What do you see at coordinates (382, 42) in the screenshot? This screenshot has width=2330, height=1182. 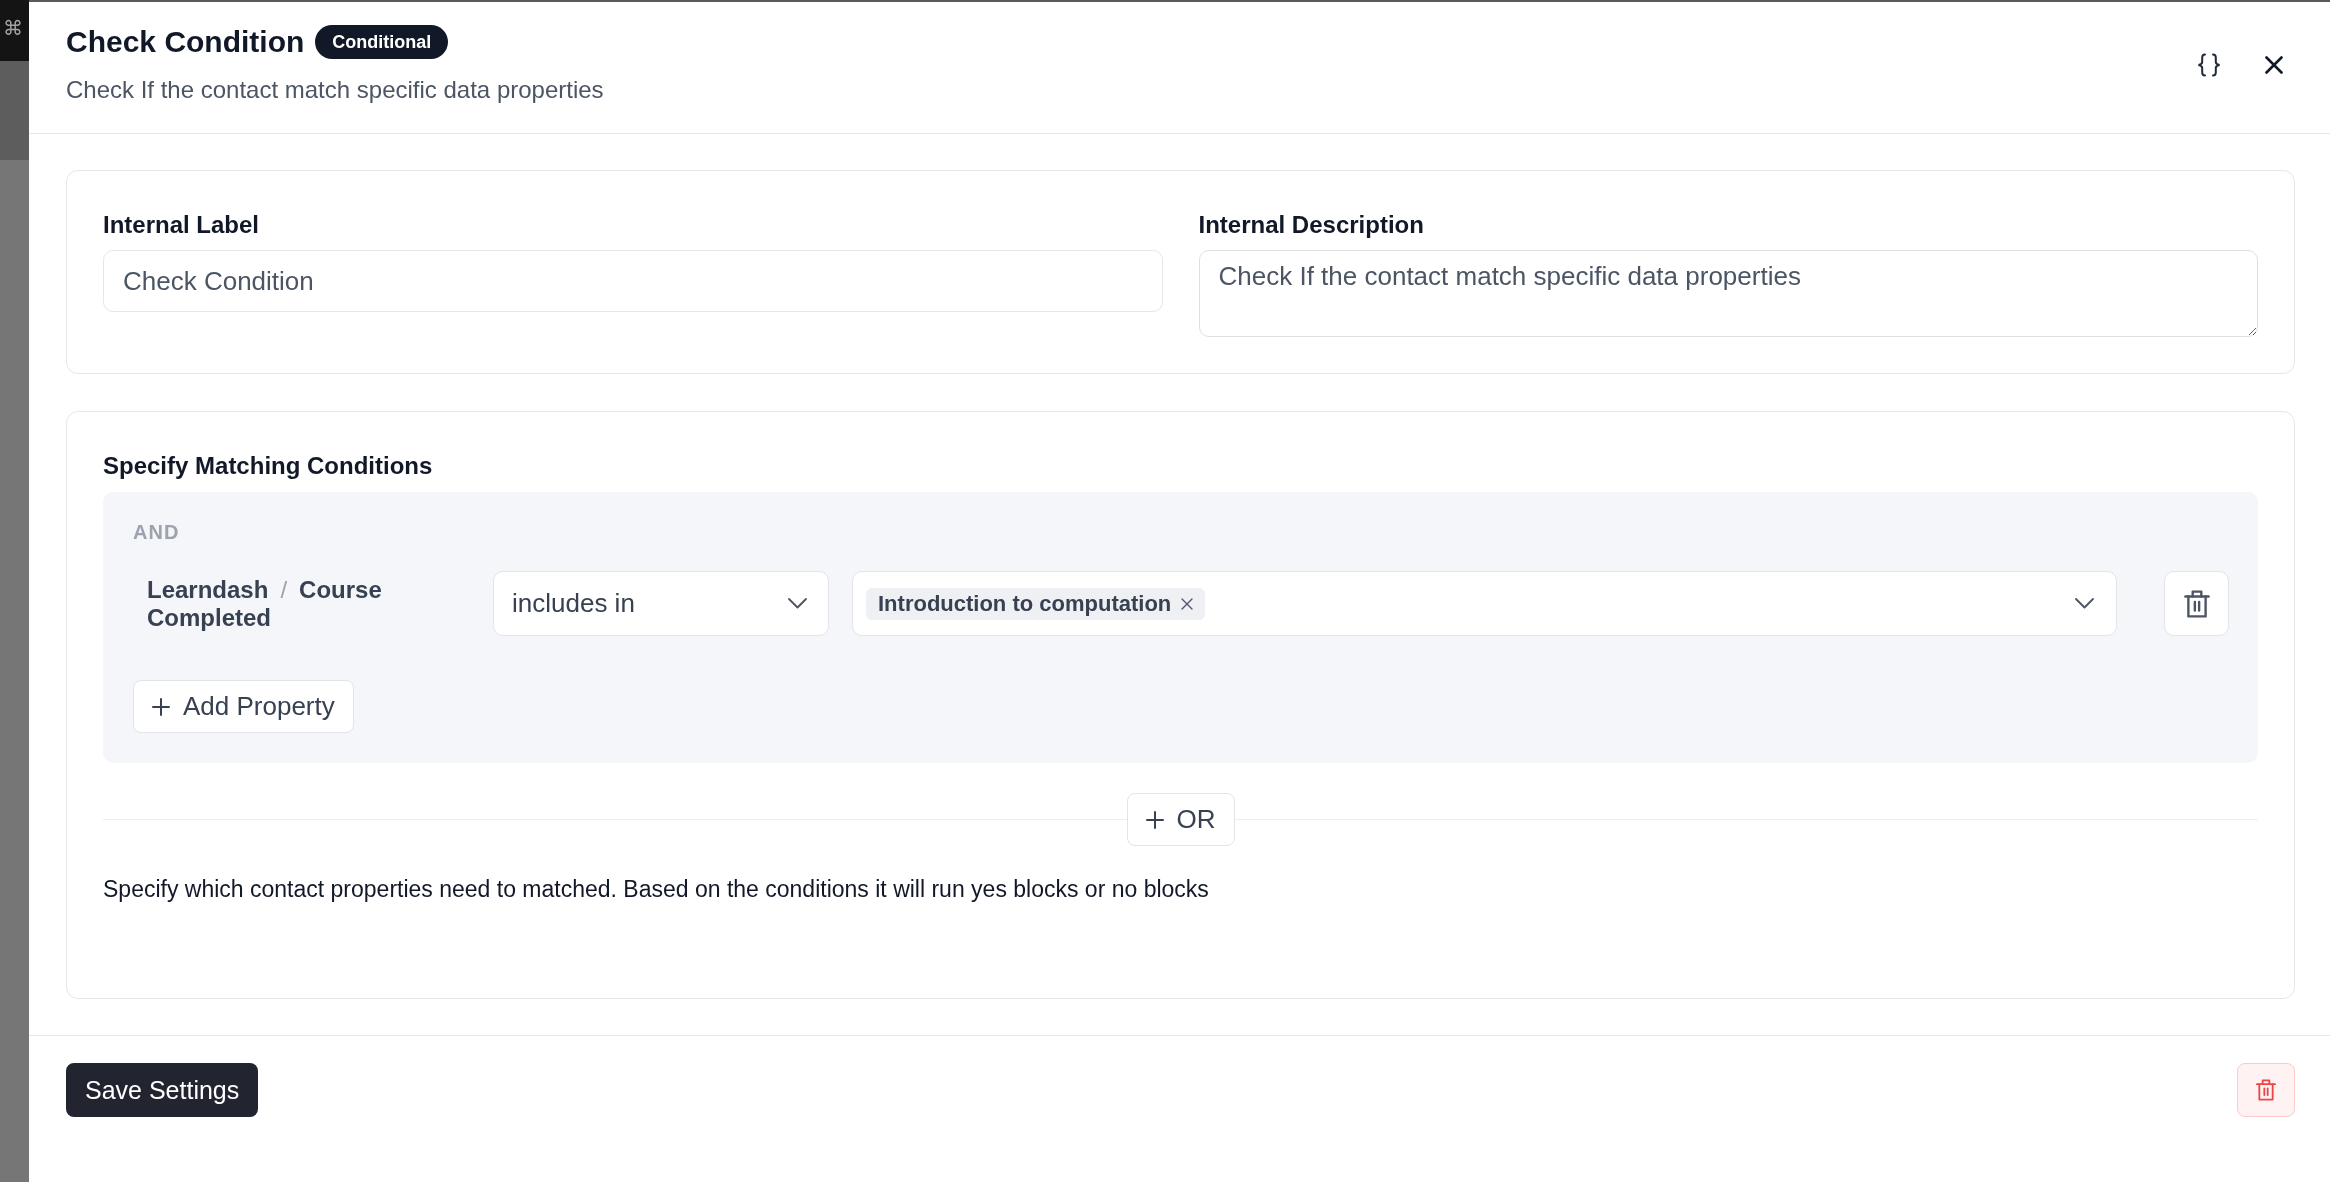 I see `type-badge: Conditional` at bounding box center [382, 42].